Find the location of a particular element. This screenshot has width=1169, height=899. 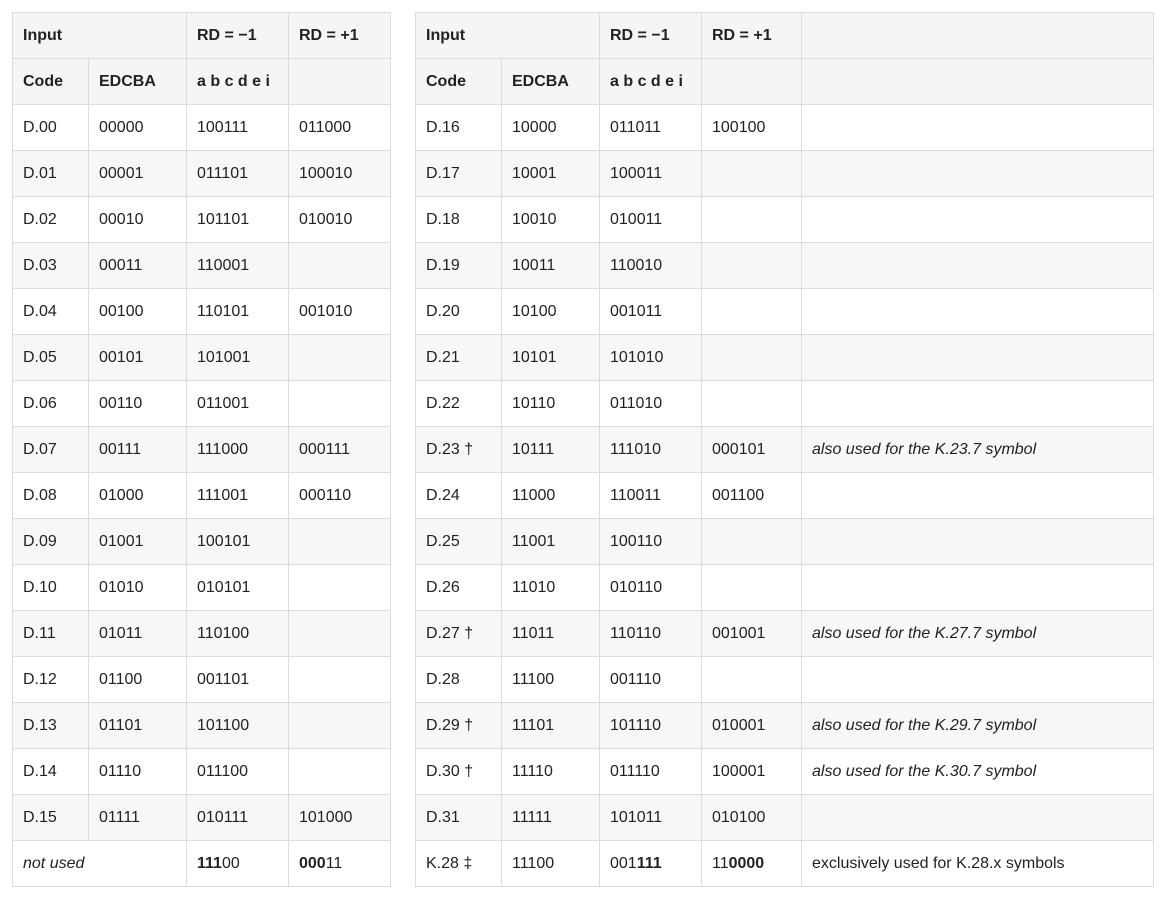

rd-minus-cell: 110001 is located at coordinates (237, 265).